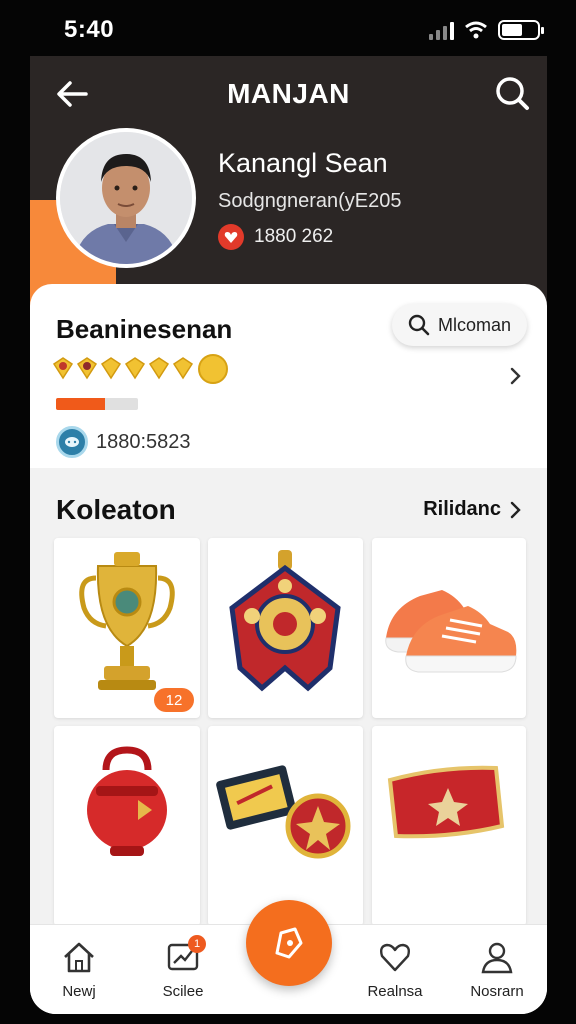 The width and height of the screenshot is (576, 1024). What do you see at coordinates (89, 29) in the screenshot?
I see `status-time: 5:40` at bounding box center [89, 29].